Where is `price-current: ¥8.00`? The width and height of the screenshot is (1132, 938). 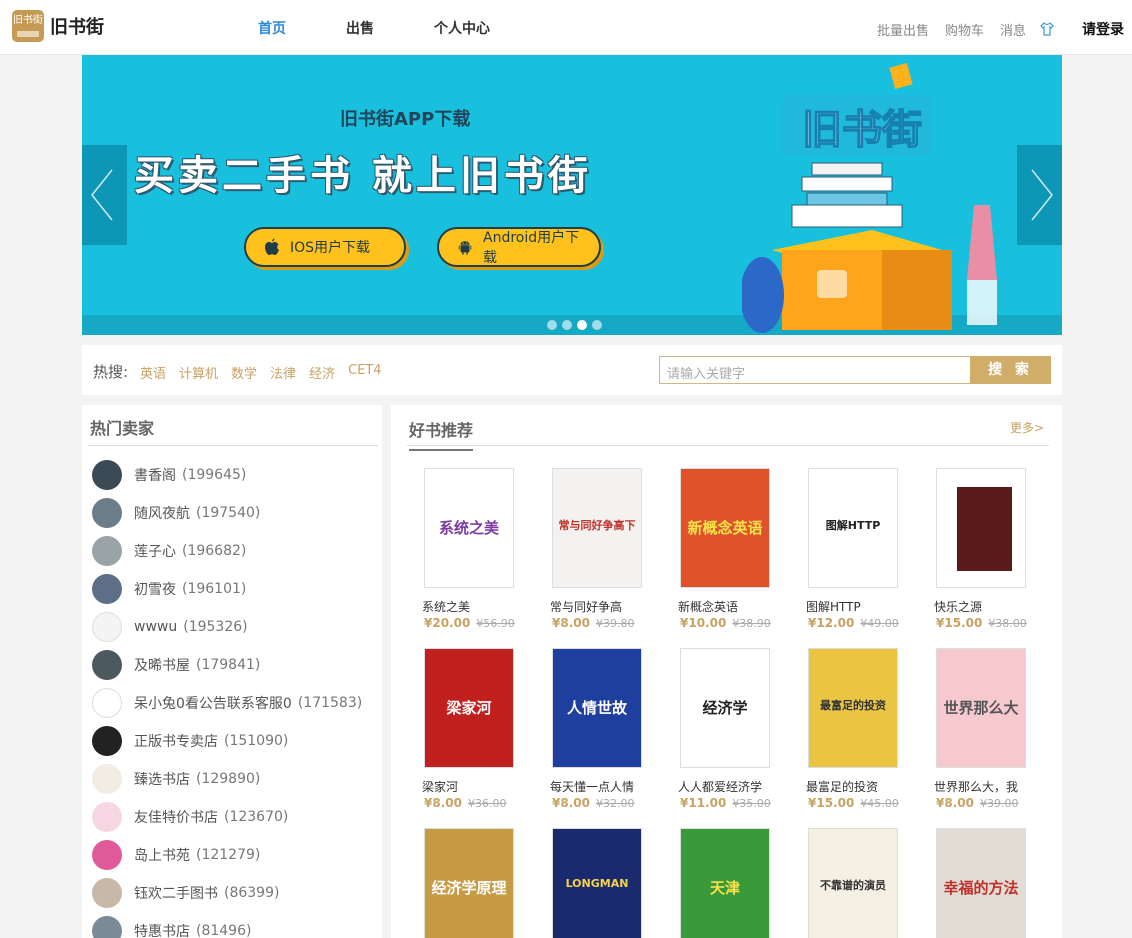 price-current: ¥8.00 is located at coordinates (571, 623).